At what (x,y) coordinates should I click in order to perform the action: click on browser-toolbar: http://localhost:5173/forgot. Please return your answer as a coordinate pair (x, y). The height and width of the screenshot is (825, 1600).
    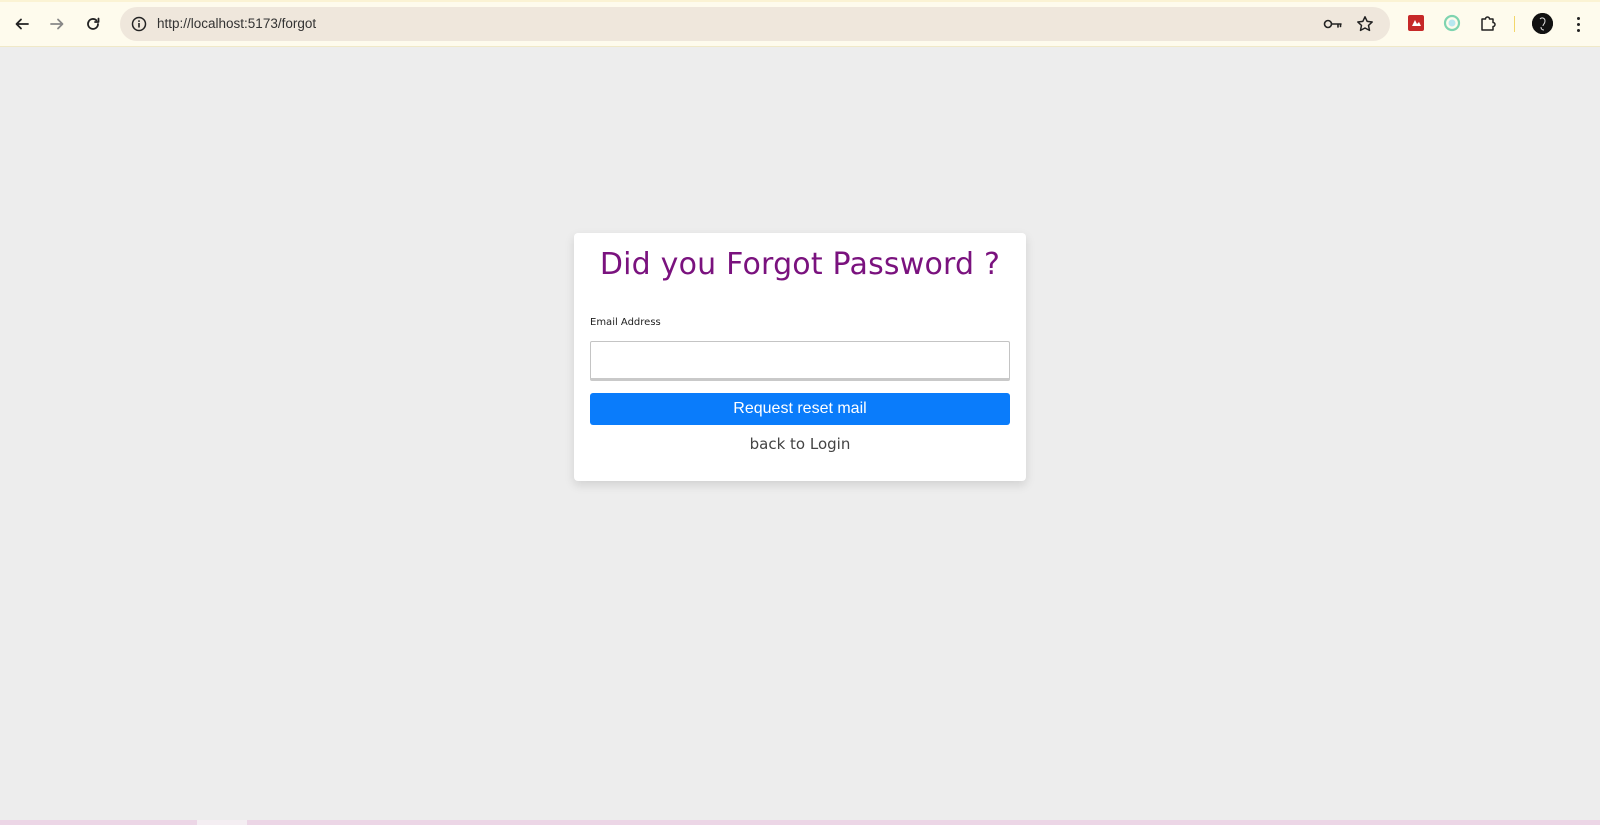
    Looking at the image, I should click on (800, 23).